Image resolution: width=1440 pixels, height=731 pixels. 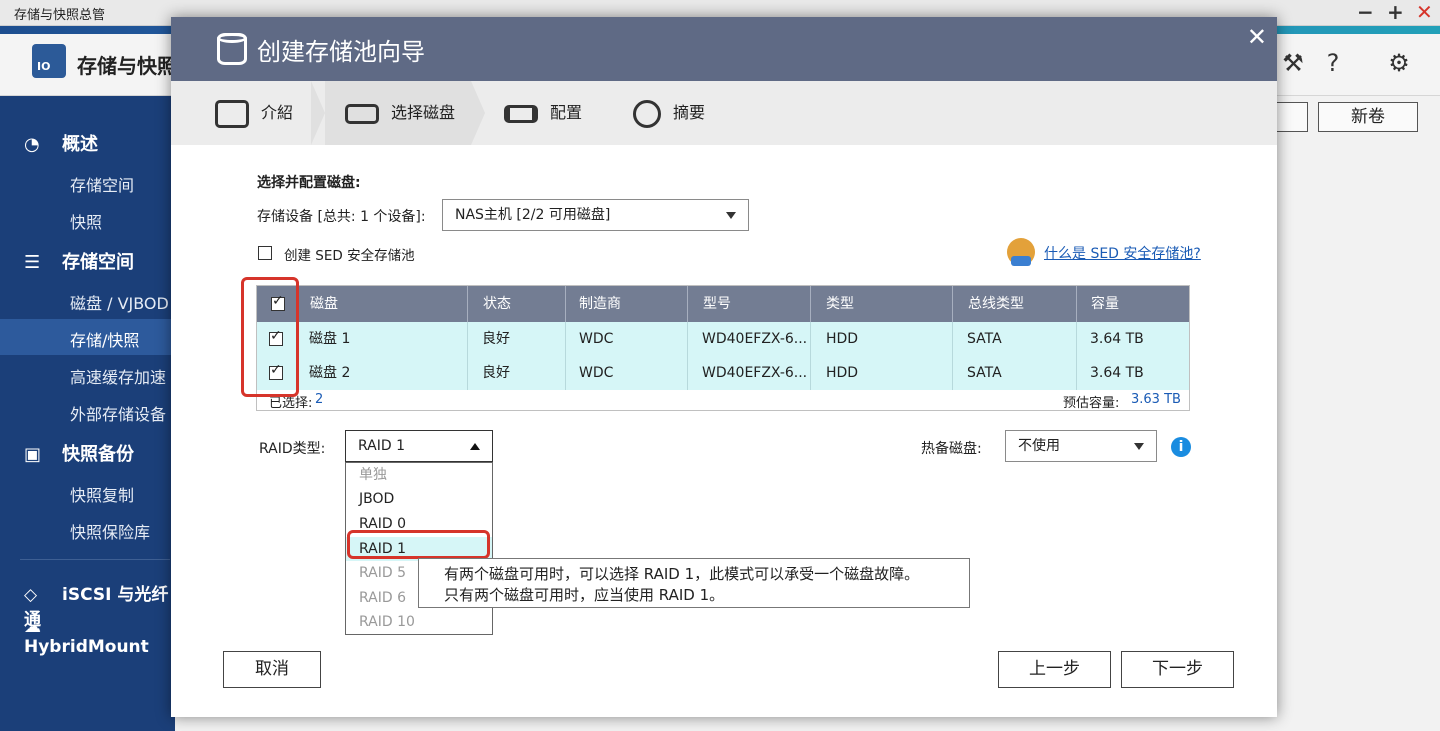 What do you see at coordinates (584, 595) in the screenshot?
I see `tooltip-line-2: 只有两个磁盘可用时，应当使用 RAID 1。` at bounding box center [584, 595].